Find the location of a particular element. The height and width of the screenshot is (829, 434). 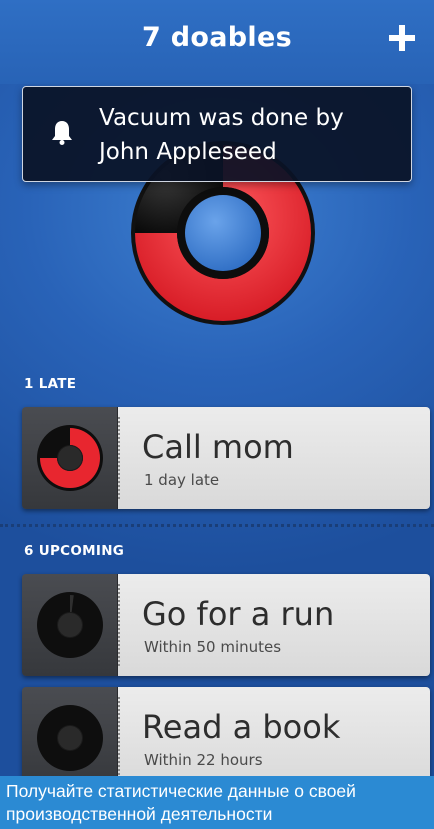

donut-center is located at coordinates (223, 233).